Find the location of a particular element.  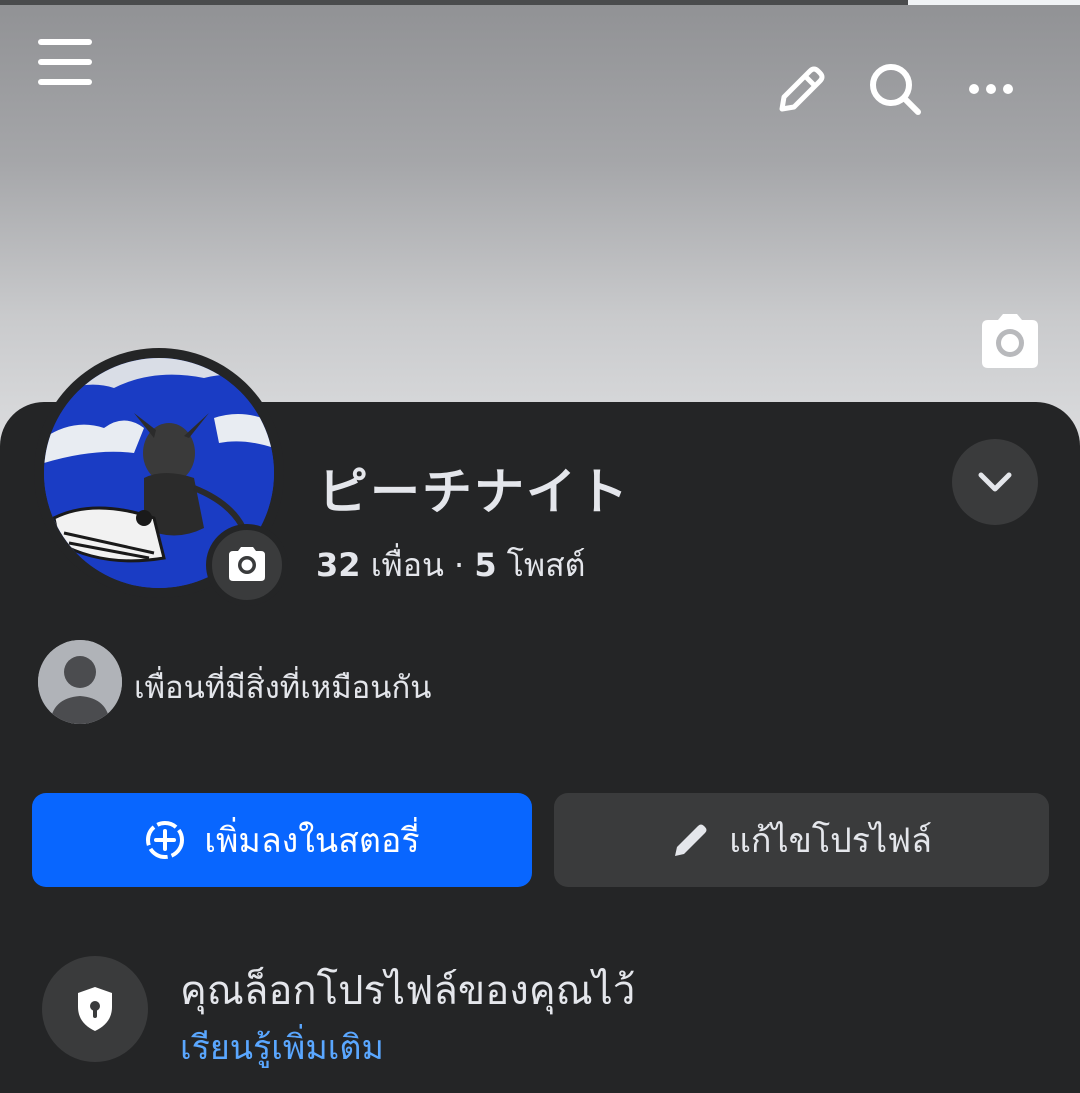

edit-profile-button: แก้ไขโปรไฟล์ is located at coordinates (801, 840).